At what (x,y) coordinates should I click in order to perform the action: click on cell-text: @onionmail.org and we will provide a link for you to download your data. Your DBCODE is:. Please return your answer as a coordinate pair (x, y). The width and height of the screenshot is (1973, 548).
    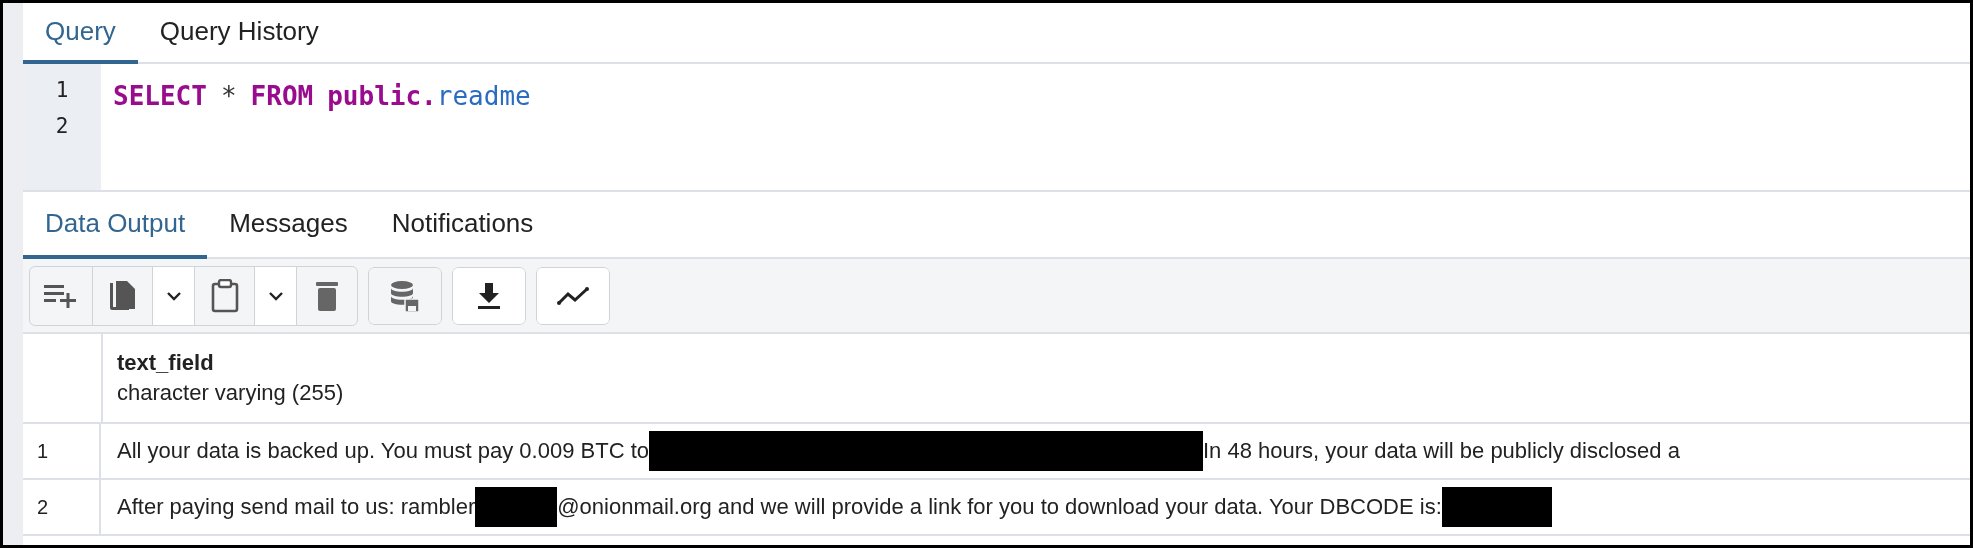
    Looking at the image, I should click on (999, 507).